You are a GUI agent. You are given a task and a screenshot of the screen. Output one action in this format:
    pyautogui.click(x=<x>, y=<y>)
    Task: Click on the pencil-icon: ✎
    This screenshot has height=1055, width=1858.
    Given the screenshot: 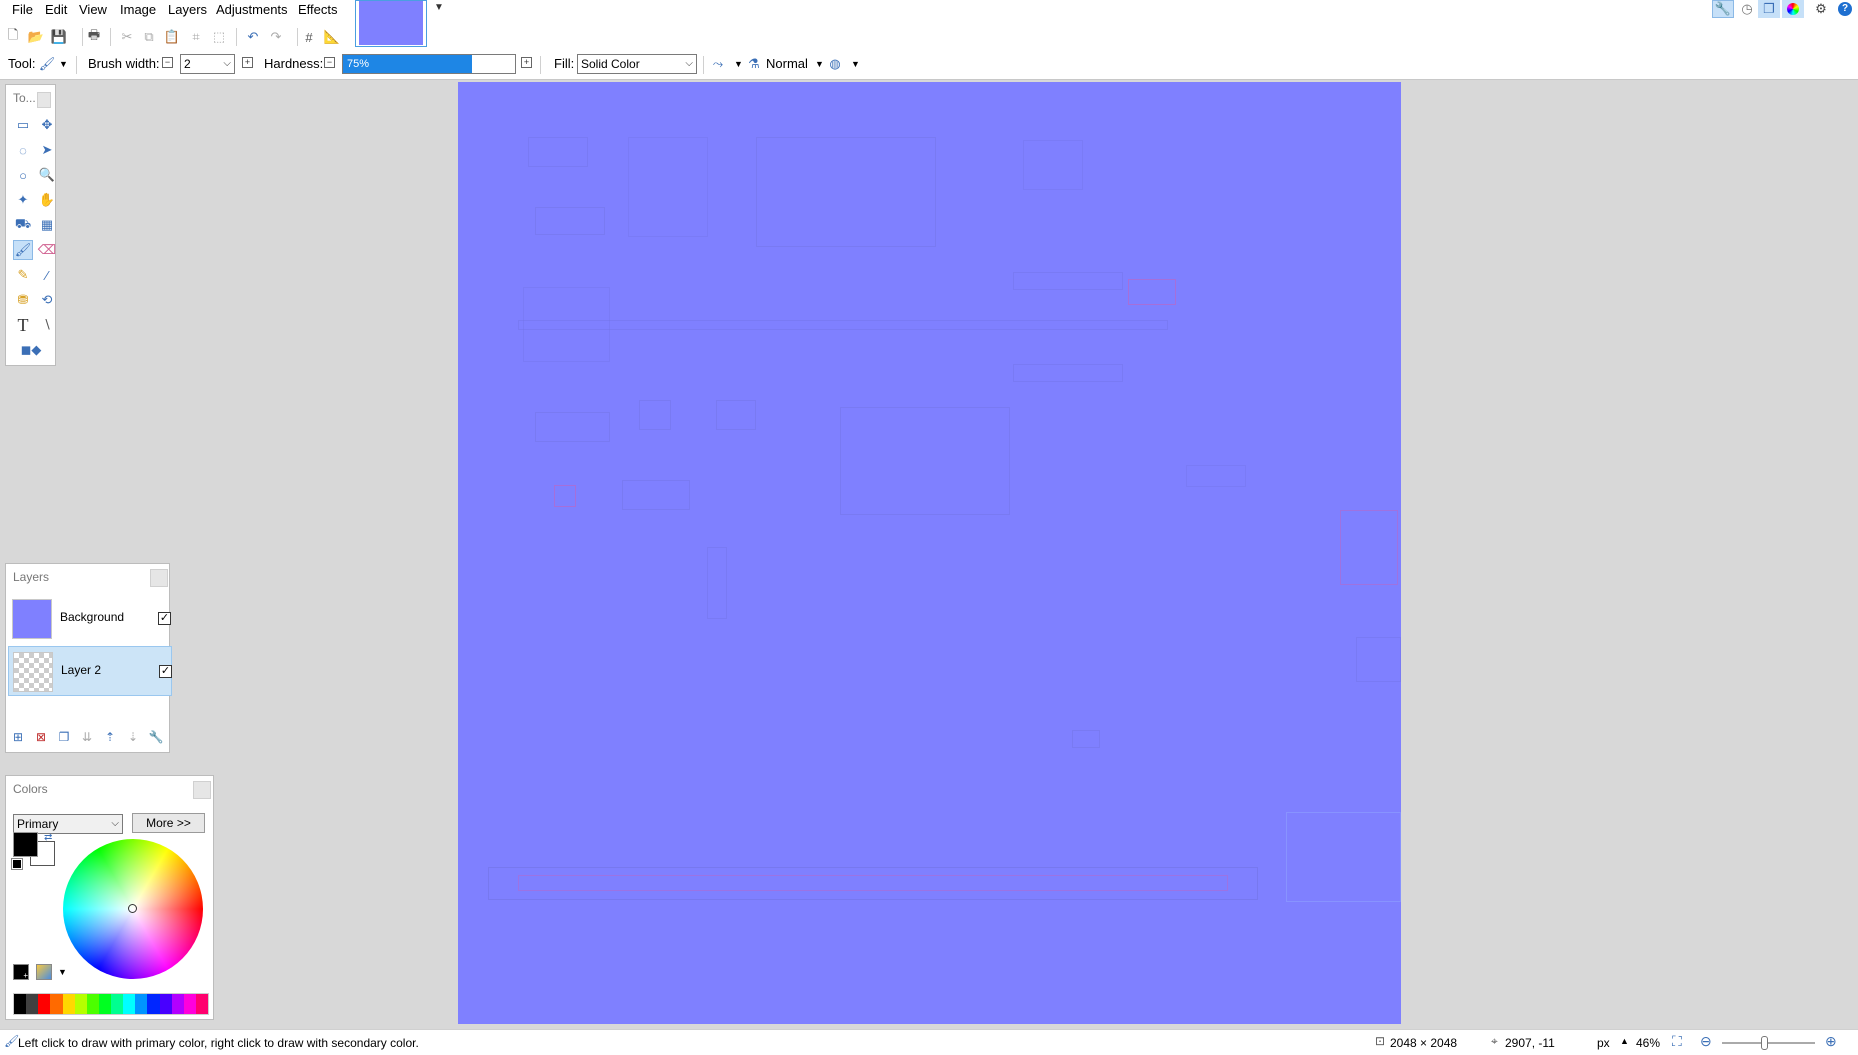 What is the action you would take?
    pyautogui.click(x=23, y=275)
    